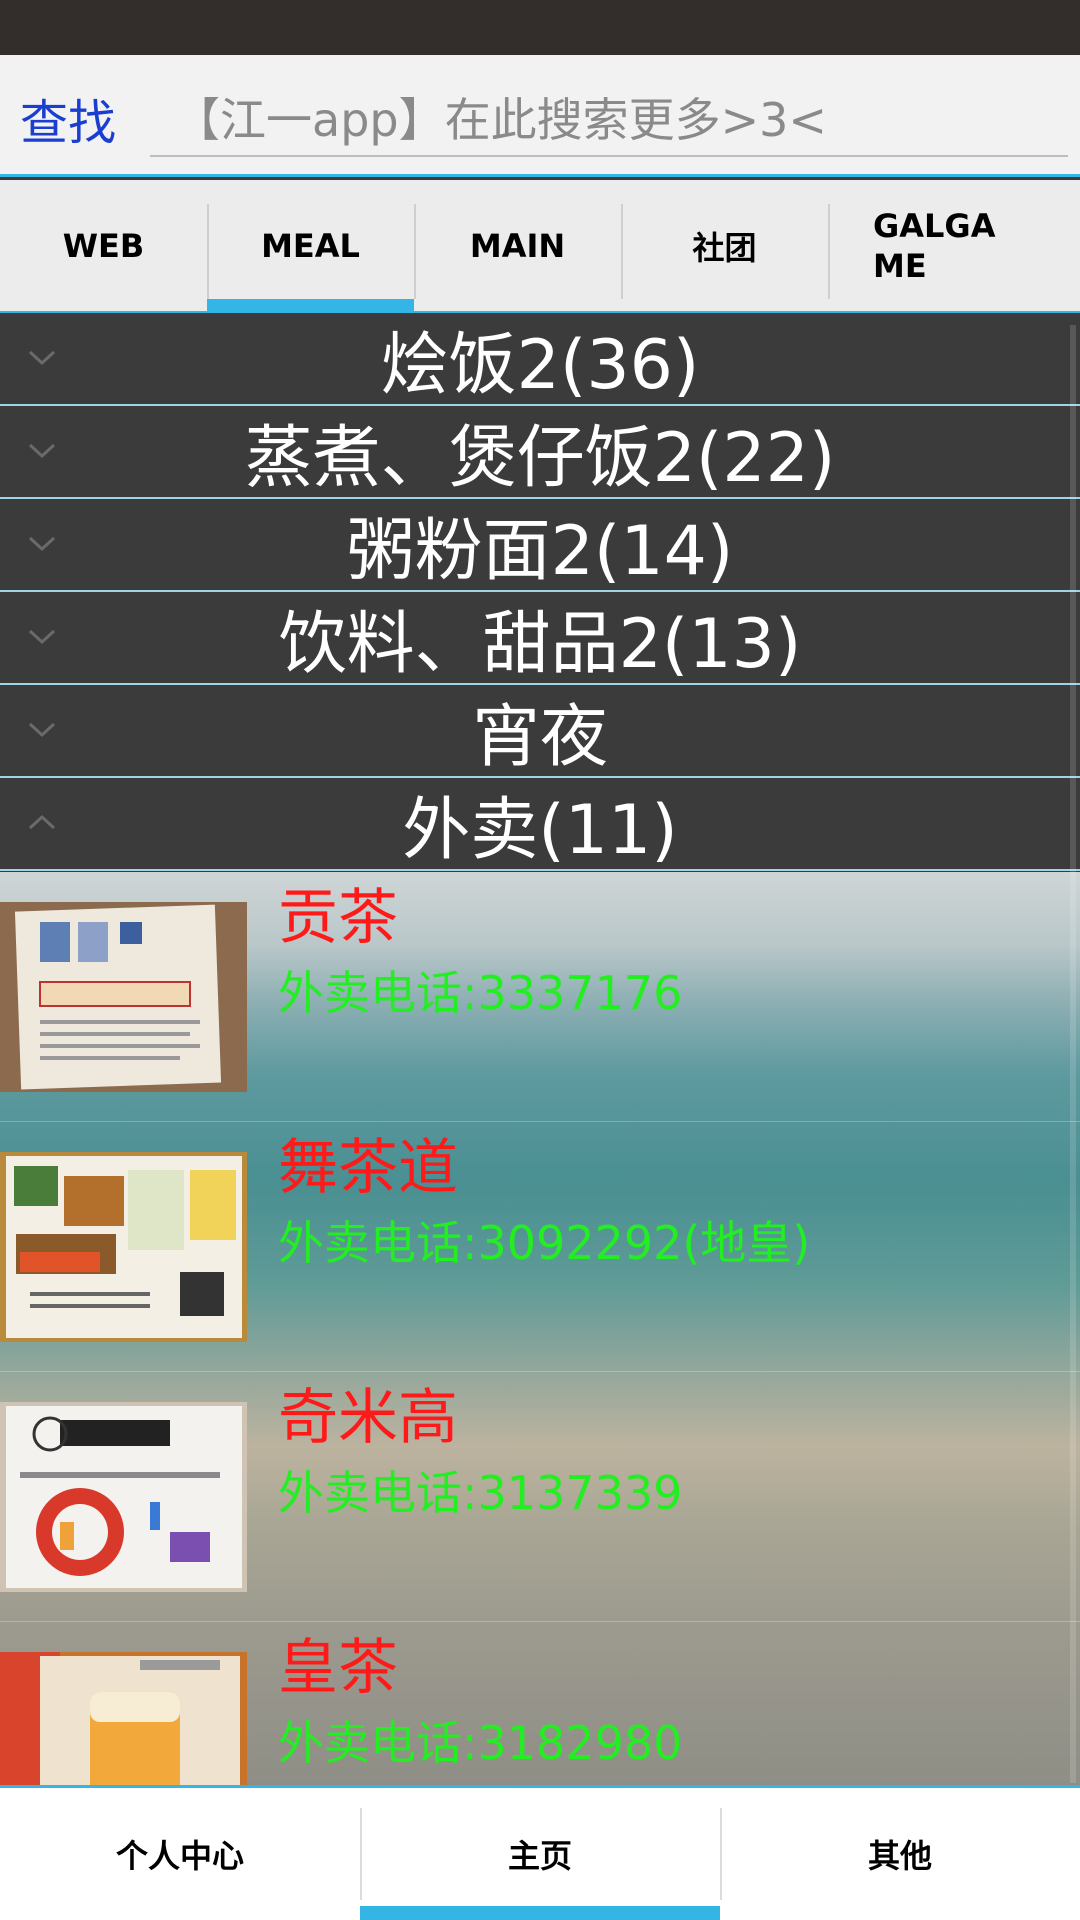 The image size is (1080, 1920). I want to click on group-row-takeout: 外卖(11), so click(540, 824).